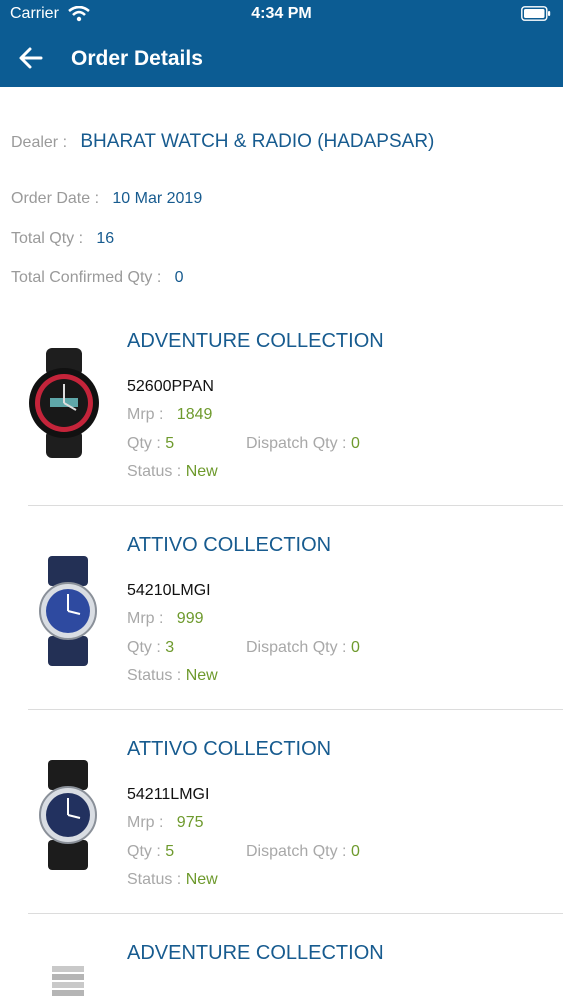 The image size is (563, 1000). What do you see at coordinates (257, 141) in the screenshot?
I see `dealer-value: BHARAT WATCH & RADIO (HADAPSAR)` at bounding box center [257, 141].